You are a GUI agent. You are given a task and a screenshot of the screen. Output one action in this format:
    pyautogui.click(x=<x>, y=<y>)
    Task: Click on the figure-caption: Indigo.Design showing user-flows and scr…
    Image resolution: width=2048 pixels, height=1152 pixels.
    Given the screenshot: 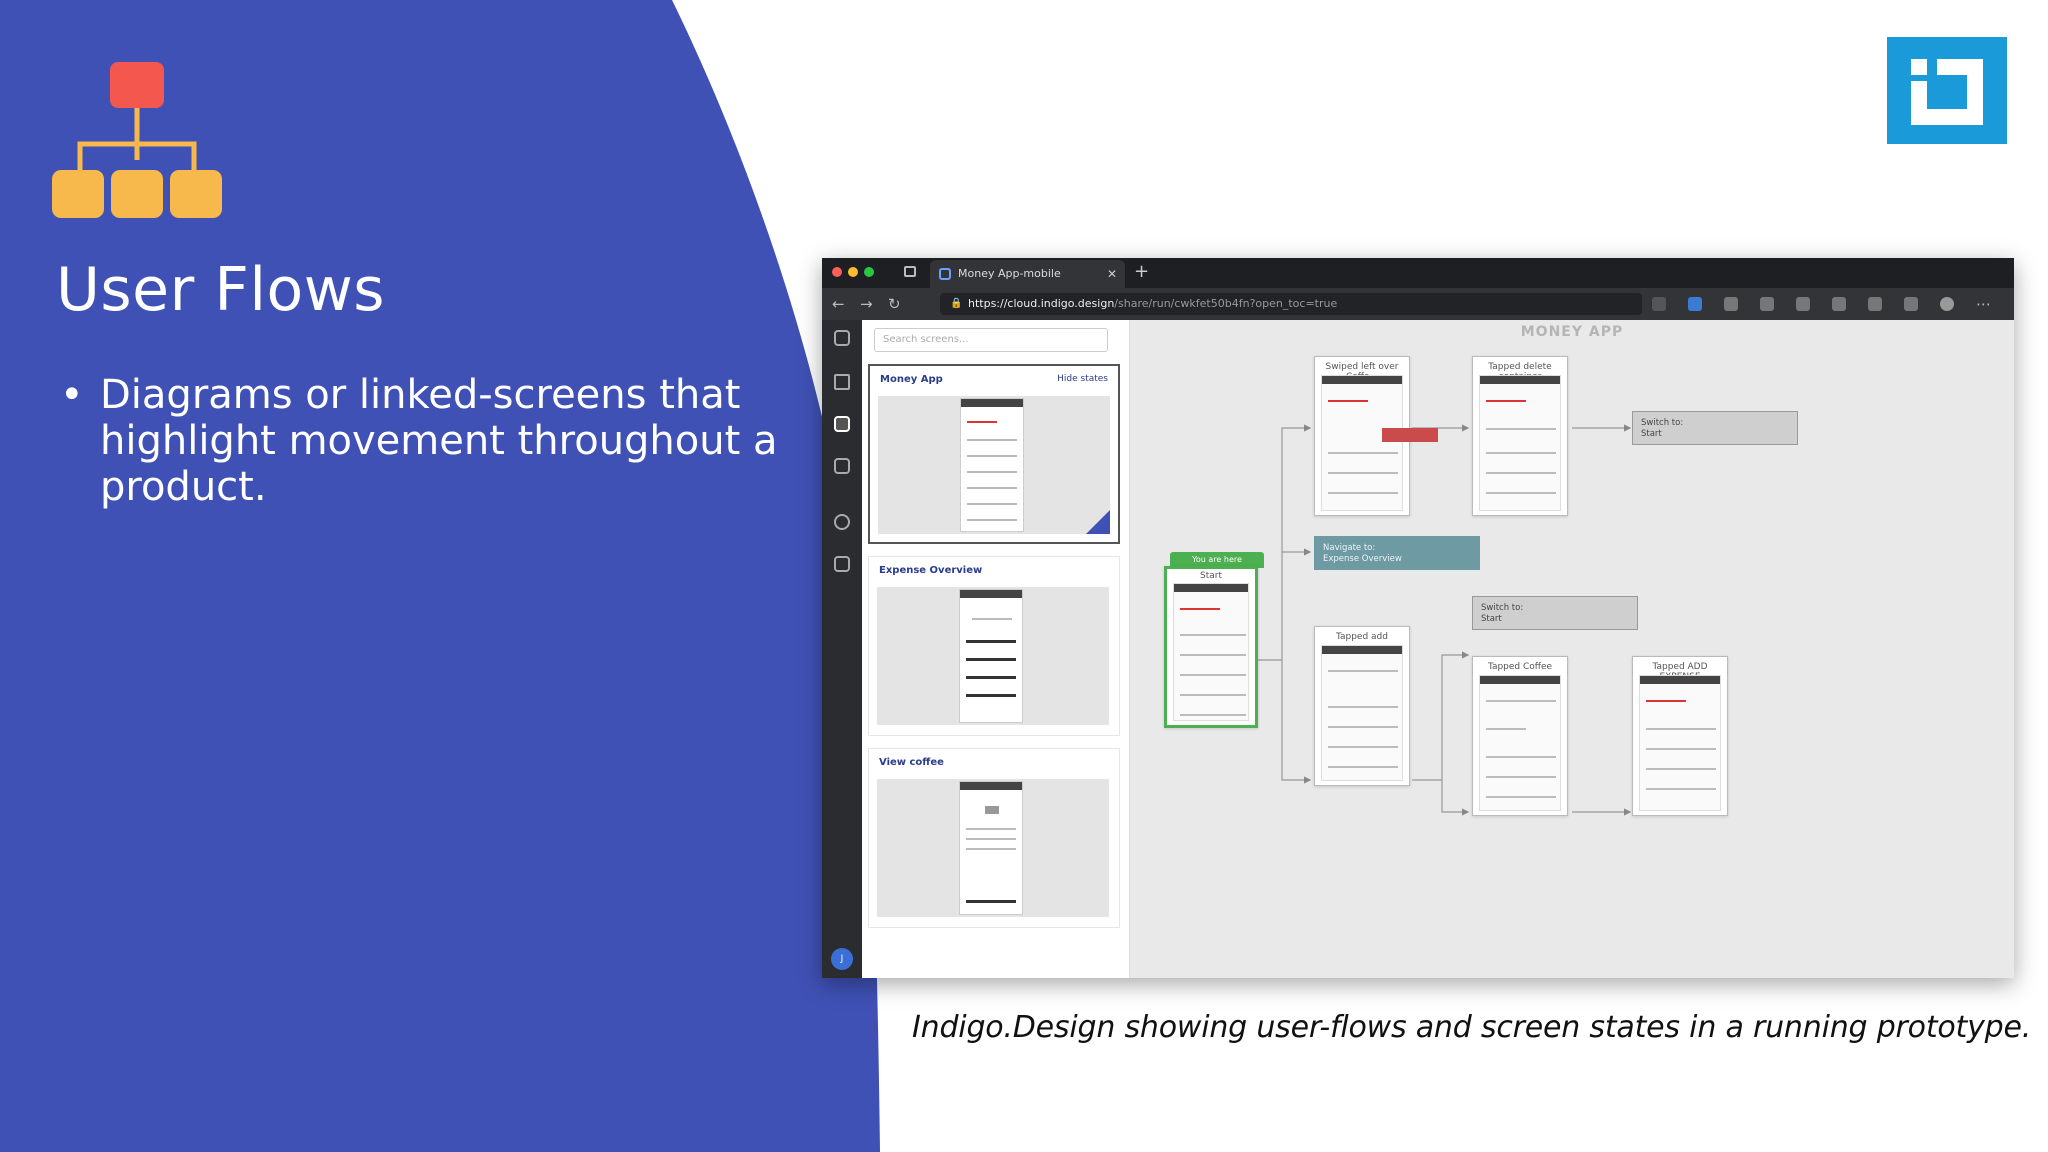 What is the action you would take?
    pyautogui.click(x=1472, y=1027)
    